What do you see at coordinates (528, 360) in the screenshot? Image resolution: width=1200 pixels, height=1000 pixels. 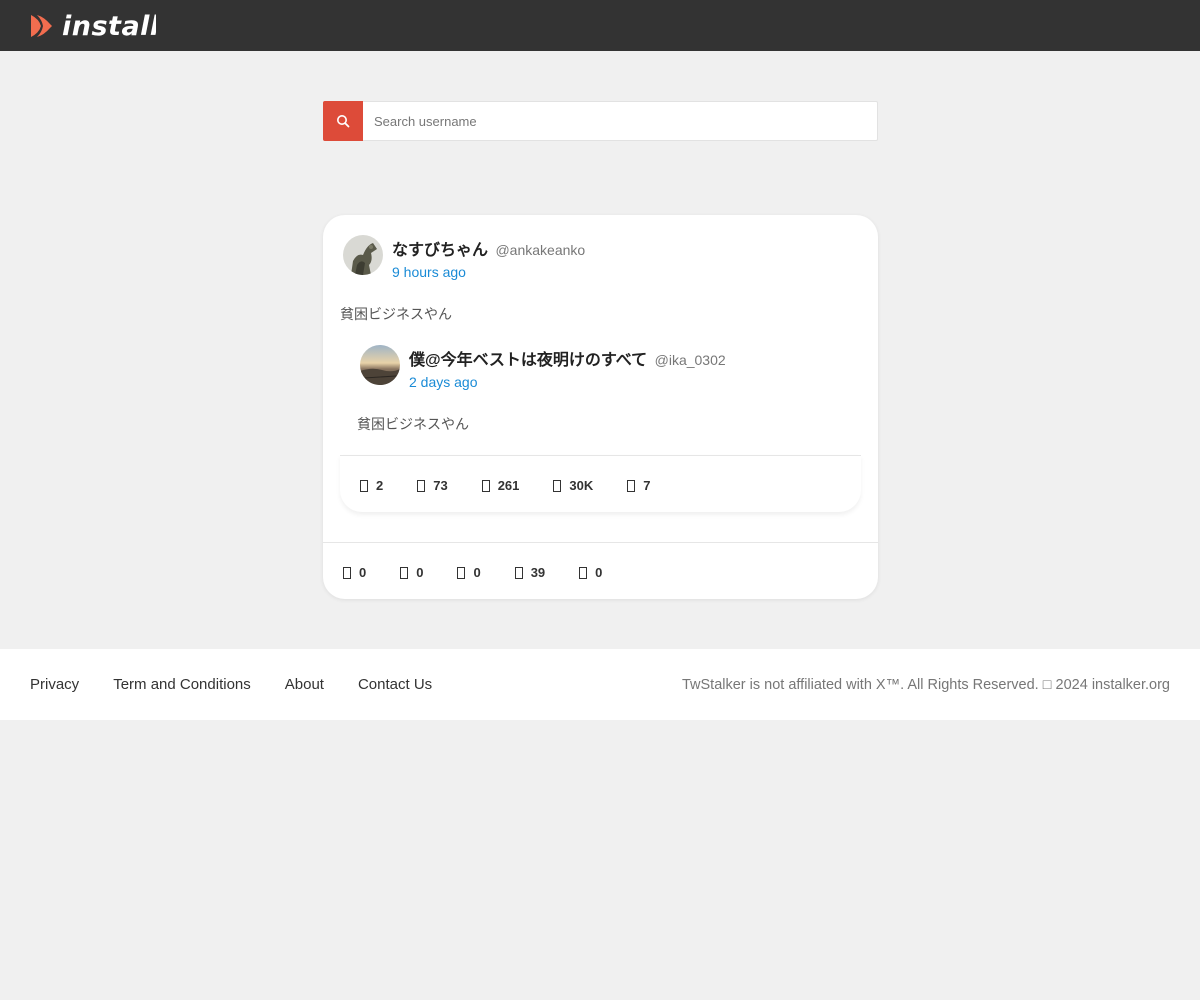 I see `quoted-author-display-name: 僕@今年ベストは夜明けのすべて` at bounding box center [528, 360].